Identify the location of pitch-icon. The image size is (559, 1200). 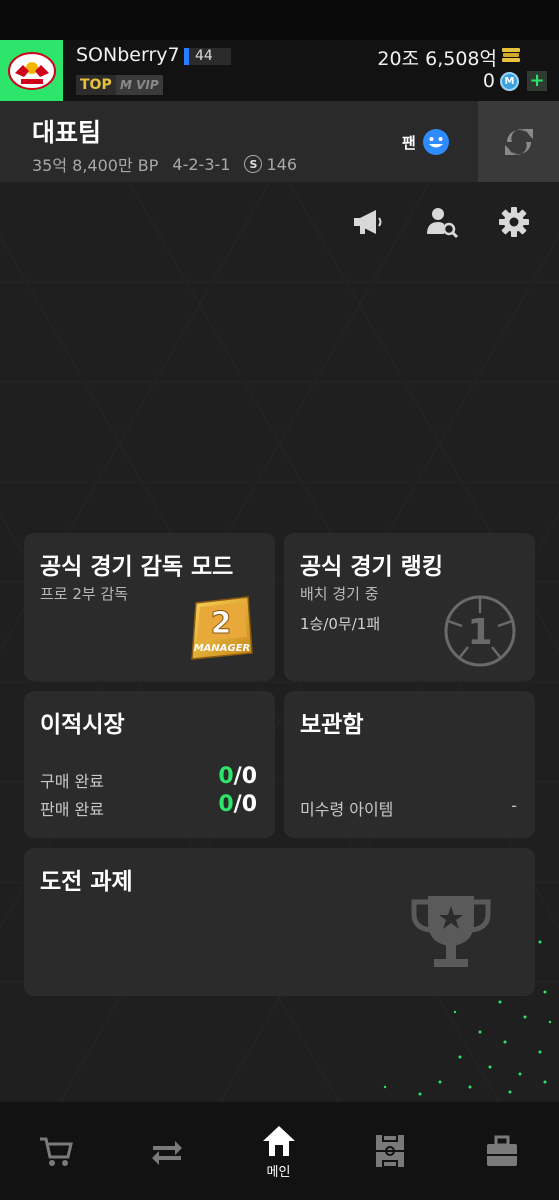
(389, 1151).